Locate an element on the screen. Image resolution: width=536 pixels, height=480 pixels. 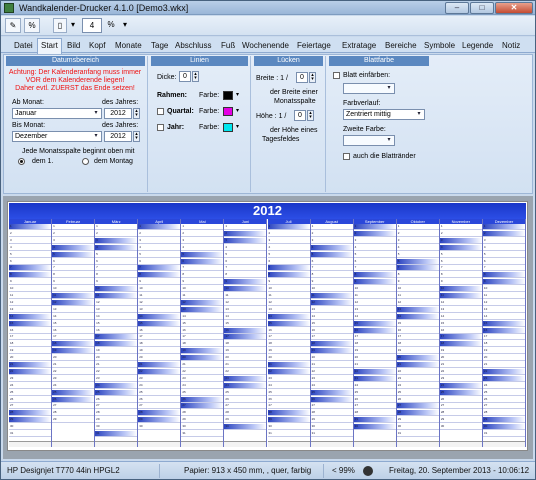
day-cell: 6 is located at coordinates (116, 262).